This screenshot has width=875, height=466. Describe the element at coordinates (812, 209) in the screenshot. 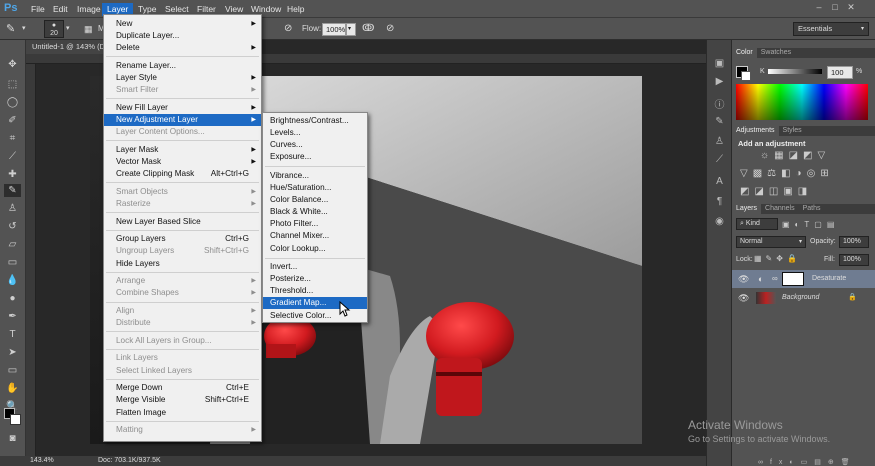

I see `tab-paths: Paths` at that location.